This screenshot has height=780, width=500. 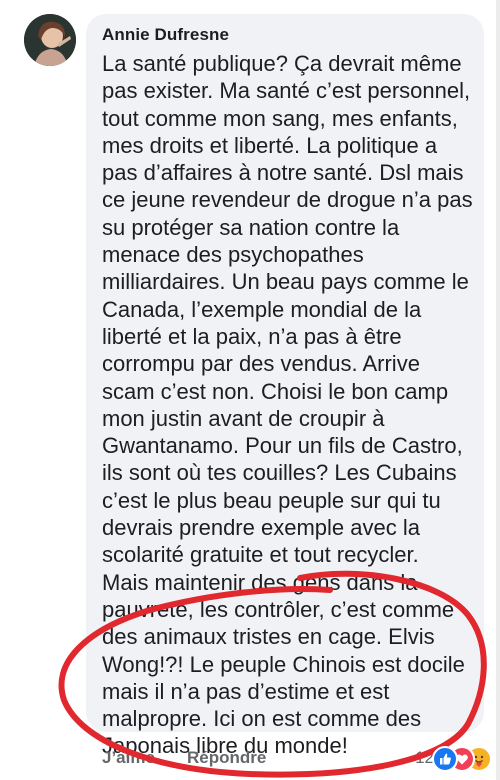 I want to click on comment-line: mon justin avant de croupir à, so click(x=243, y=418).